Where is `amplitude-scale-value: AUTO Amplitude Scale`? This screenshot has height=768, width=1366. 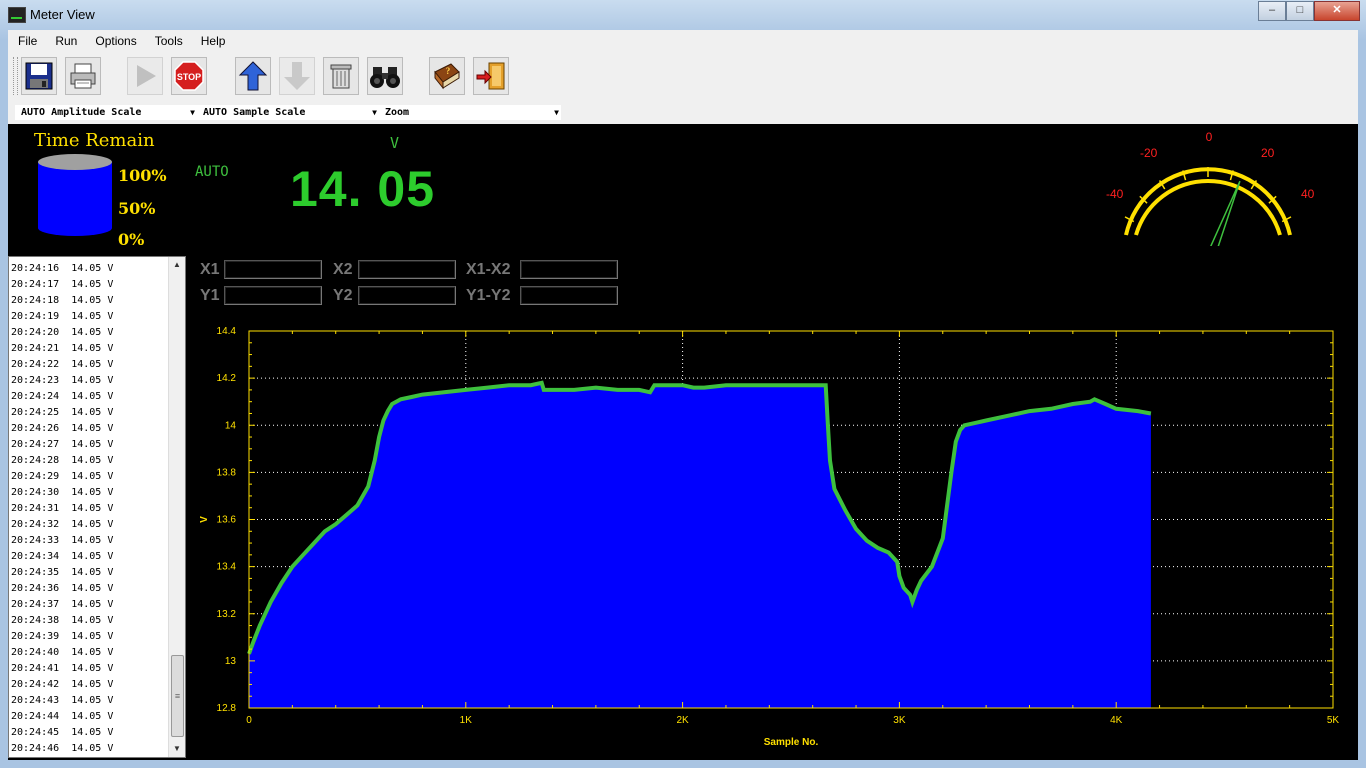 amplitude-scale-value: AUTO Amplitude Scale is located at coordinates (81, 112).